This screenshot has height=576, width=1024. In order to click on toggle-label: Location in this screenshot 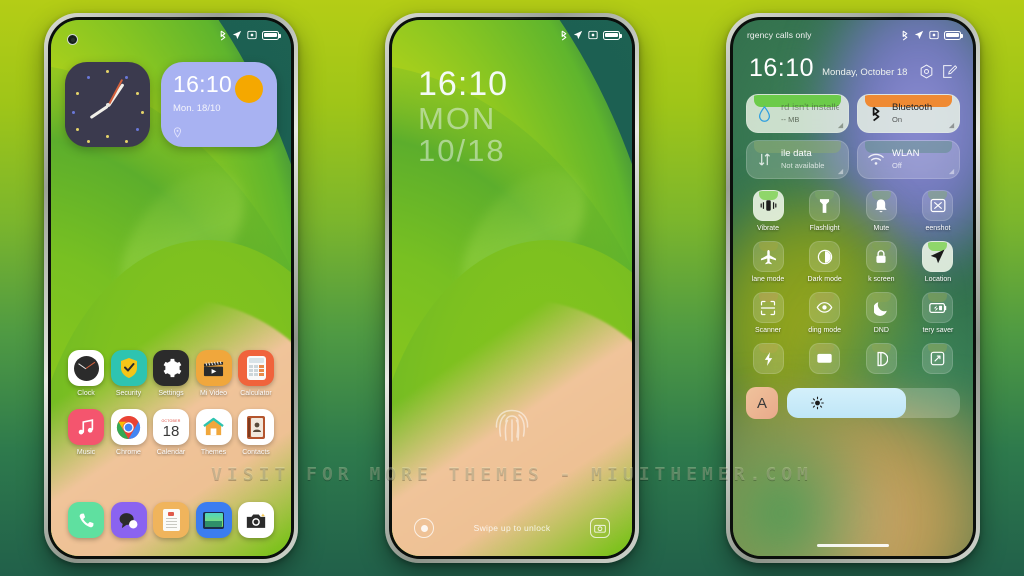, I will do `click(938, 279)`.